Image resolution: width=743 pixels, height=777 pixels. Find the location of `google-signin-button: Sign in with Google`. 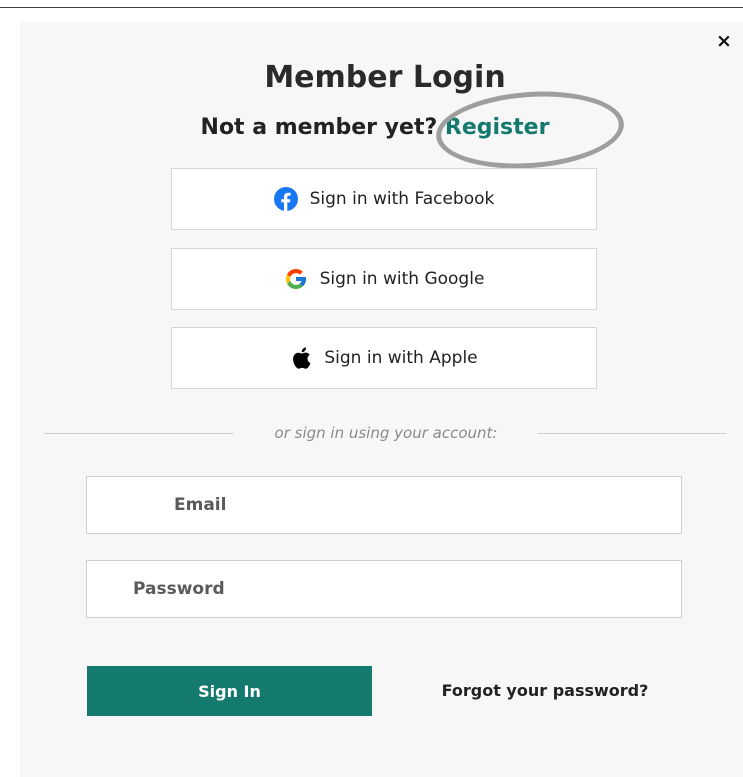

google-signin-button: Sign in with Google is located at coordinates (384, 279).